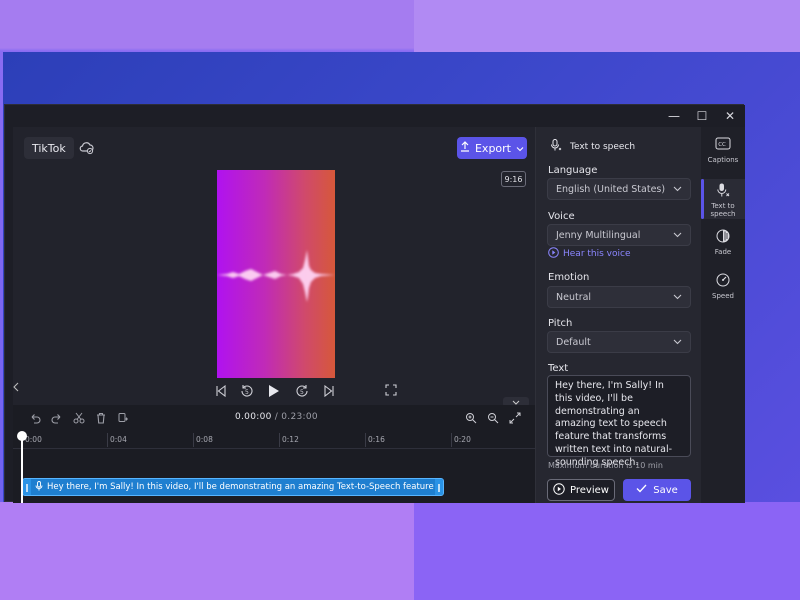 Image resolution: width=800 pixels, height=600 pixels. What do you see at coordinates (573, 342) in the screenshot?
I see `pitch-value: Default` at bounding box center [573, 342].